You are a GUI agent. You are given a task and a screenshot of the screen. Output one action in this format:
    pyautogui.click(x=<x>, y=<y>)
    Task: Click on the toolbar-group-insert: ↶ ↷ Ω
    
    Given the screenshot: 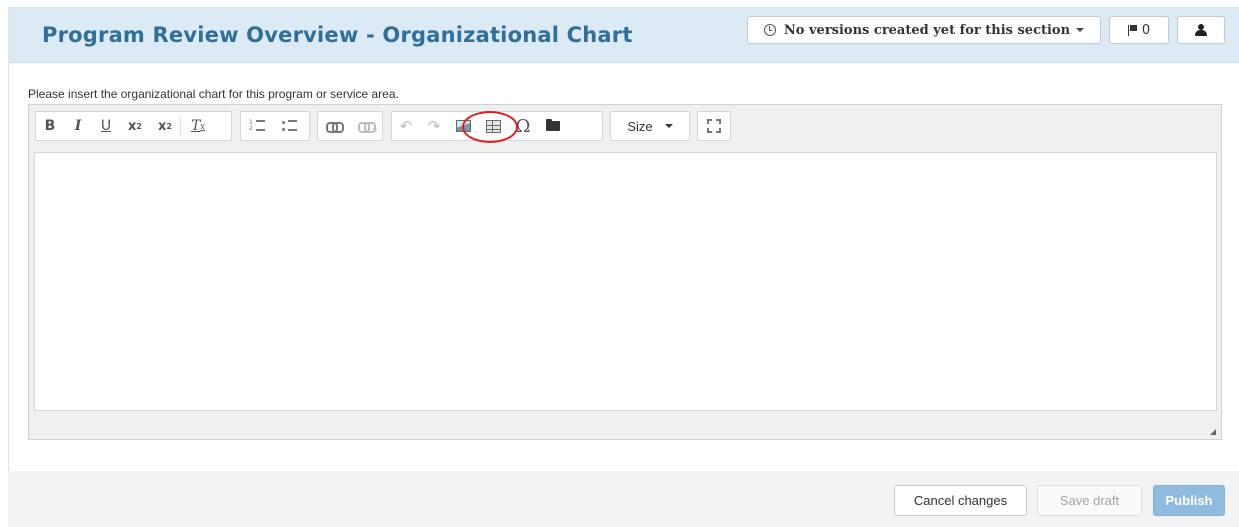 What is the action you would take?
    pyautogui.click(x=497, y=126)
    